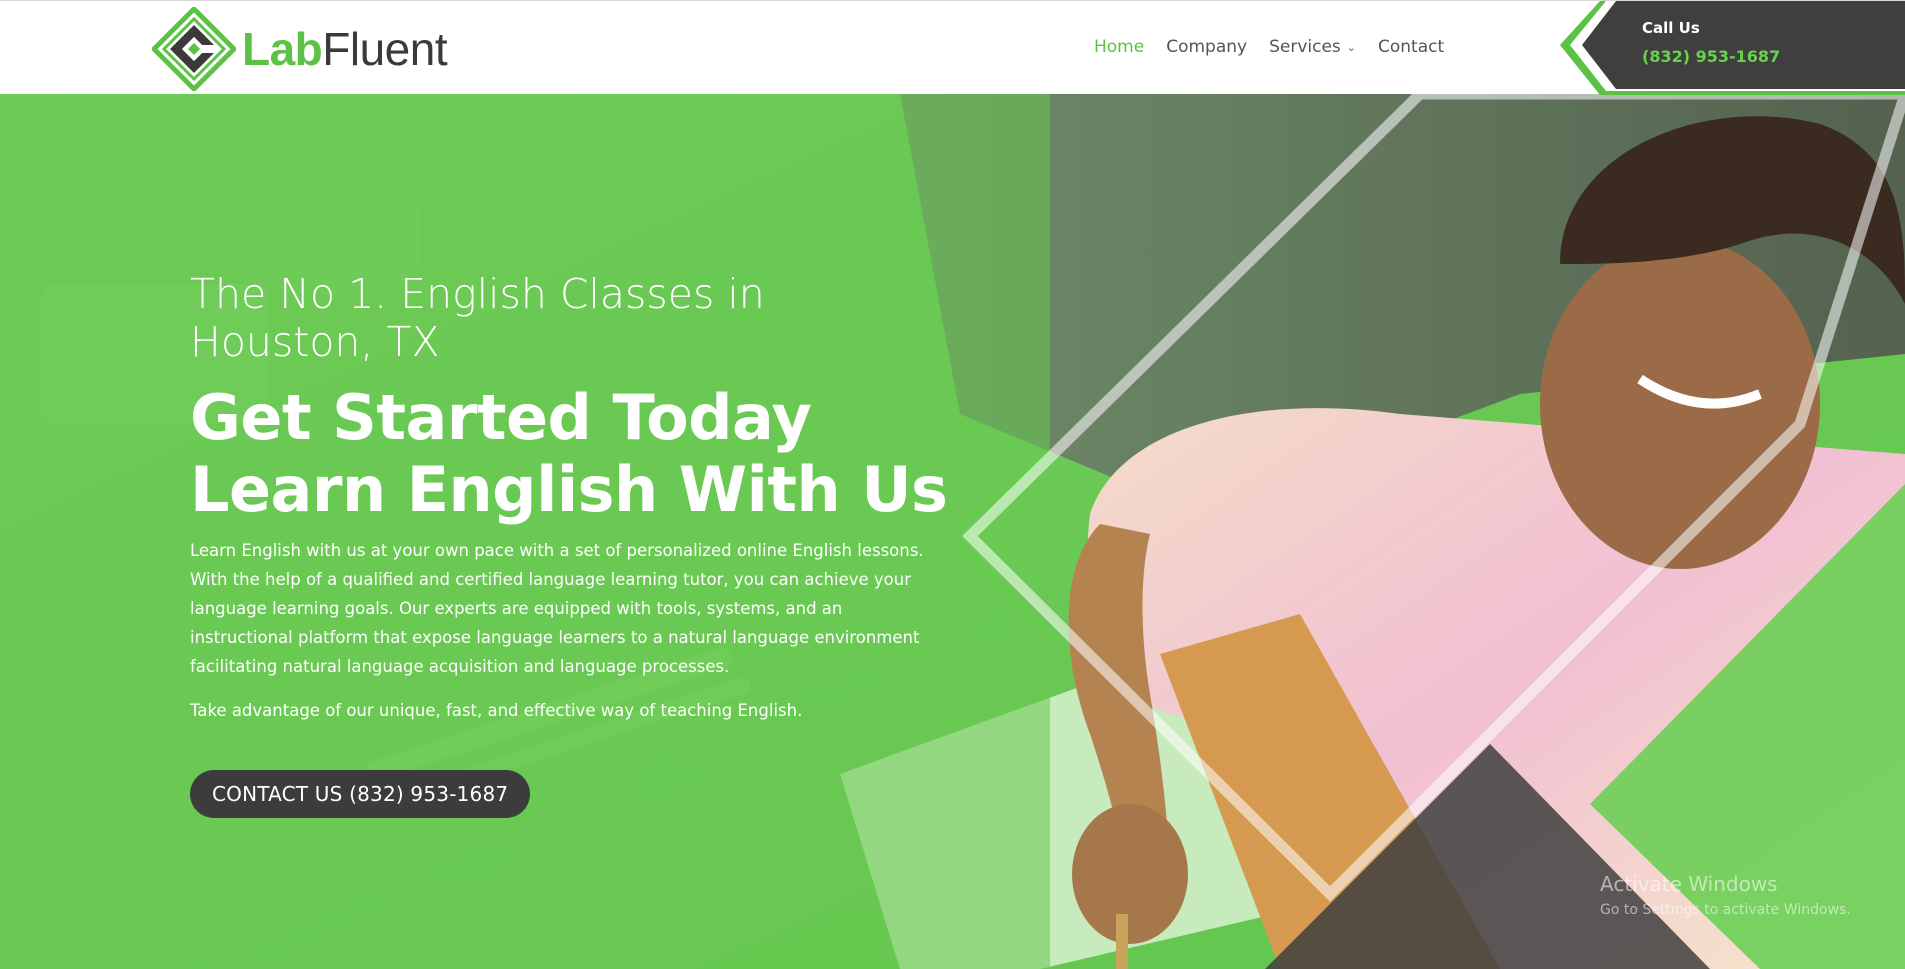 The image size is (1905, 969). Describe the element at coordinates (194, 49) in the screenshot. I see `logo-diamond-icon` at that location.